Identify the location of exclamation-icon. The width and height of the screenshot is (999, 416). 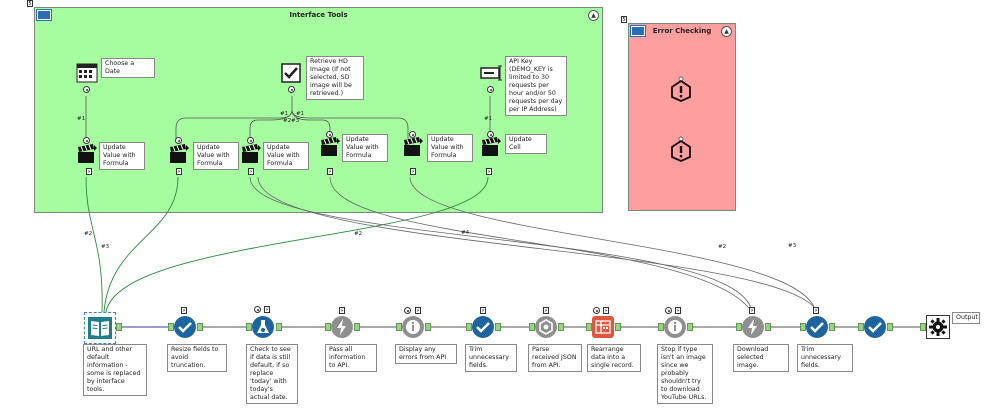
(681, 89).